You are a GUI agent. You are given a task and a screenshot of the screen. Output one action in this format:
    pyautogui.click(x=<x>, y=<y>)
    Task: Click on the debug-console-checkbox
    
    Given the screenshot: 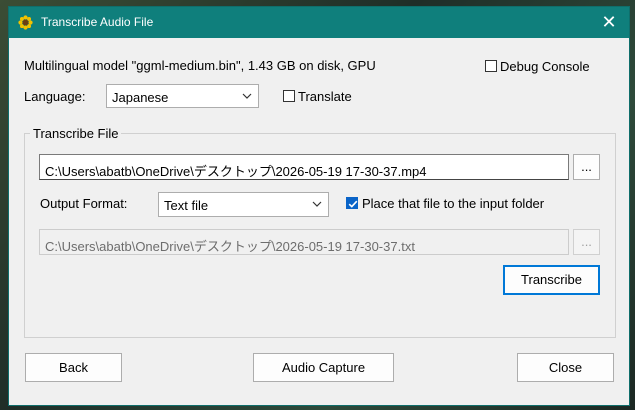 What is the action you would take?
    pyautogui.click(x=491, y=66)
    